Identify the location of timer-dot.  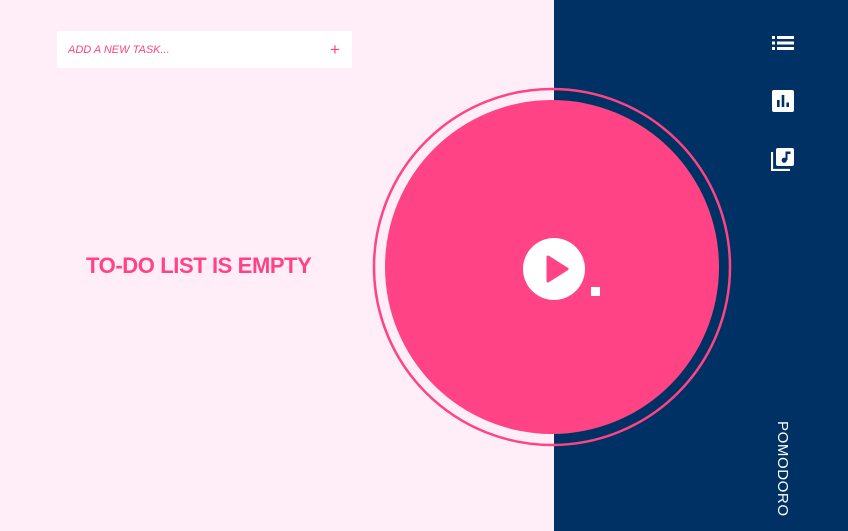
(595, 291).